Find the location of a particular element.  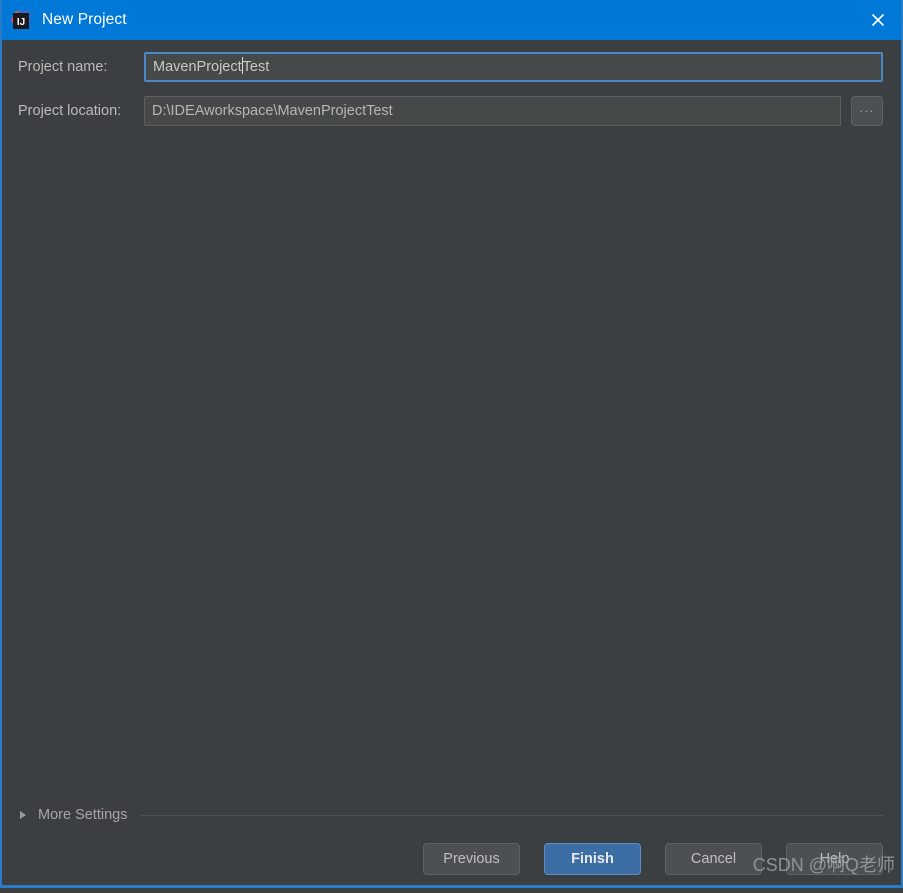

dialog-title: New Project is located at coordinates (84, 19).